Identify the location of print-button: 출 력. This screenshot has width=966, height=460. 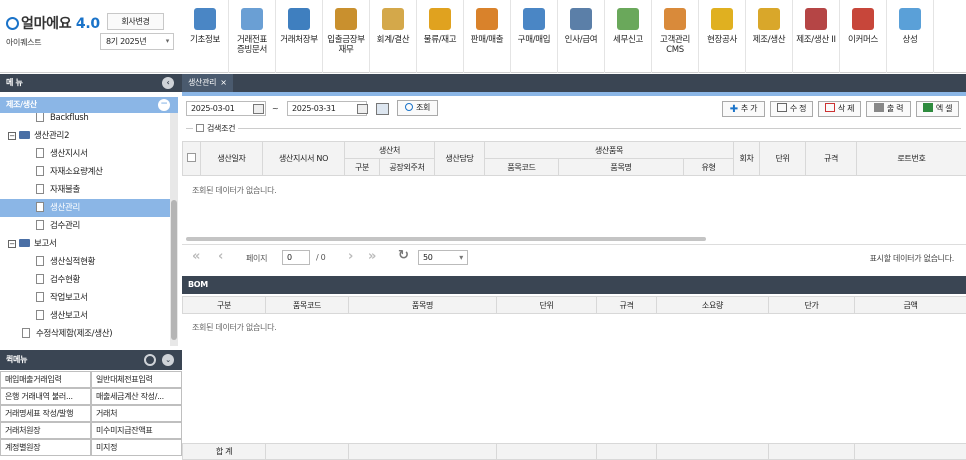
(888, 109).